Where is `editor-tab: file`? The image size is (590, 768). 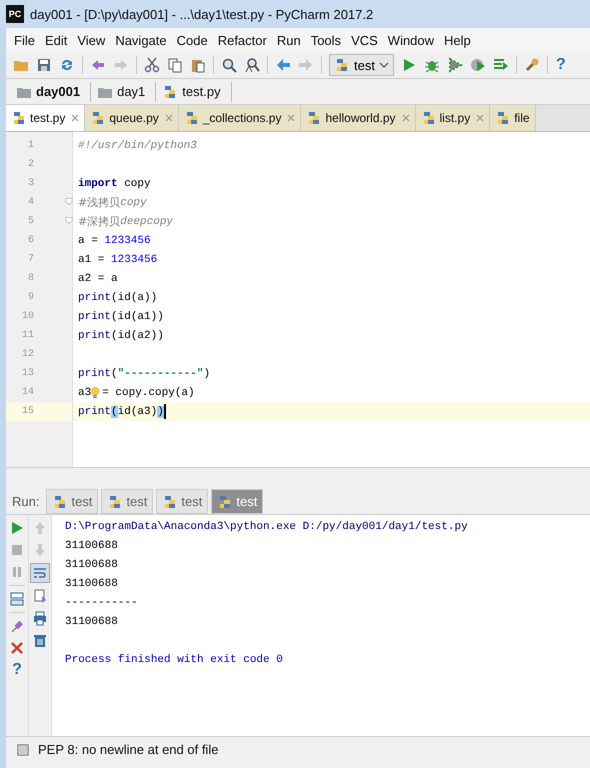
editor-tab: file is located at coordinates (513, 118).